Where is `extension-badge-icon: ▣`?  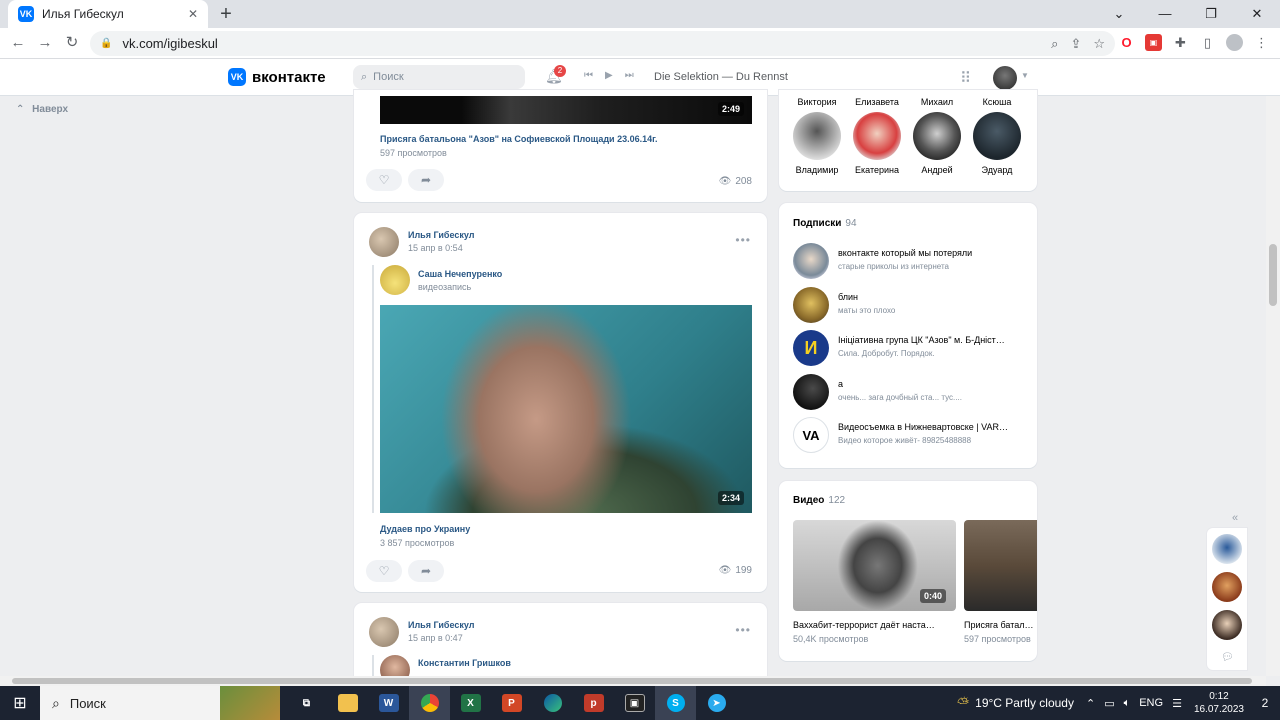
extension-badge-icon: ▣ is located at coordinates (1153, 42).